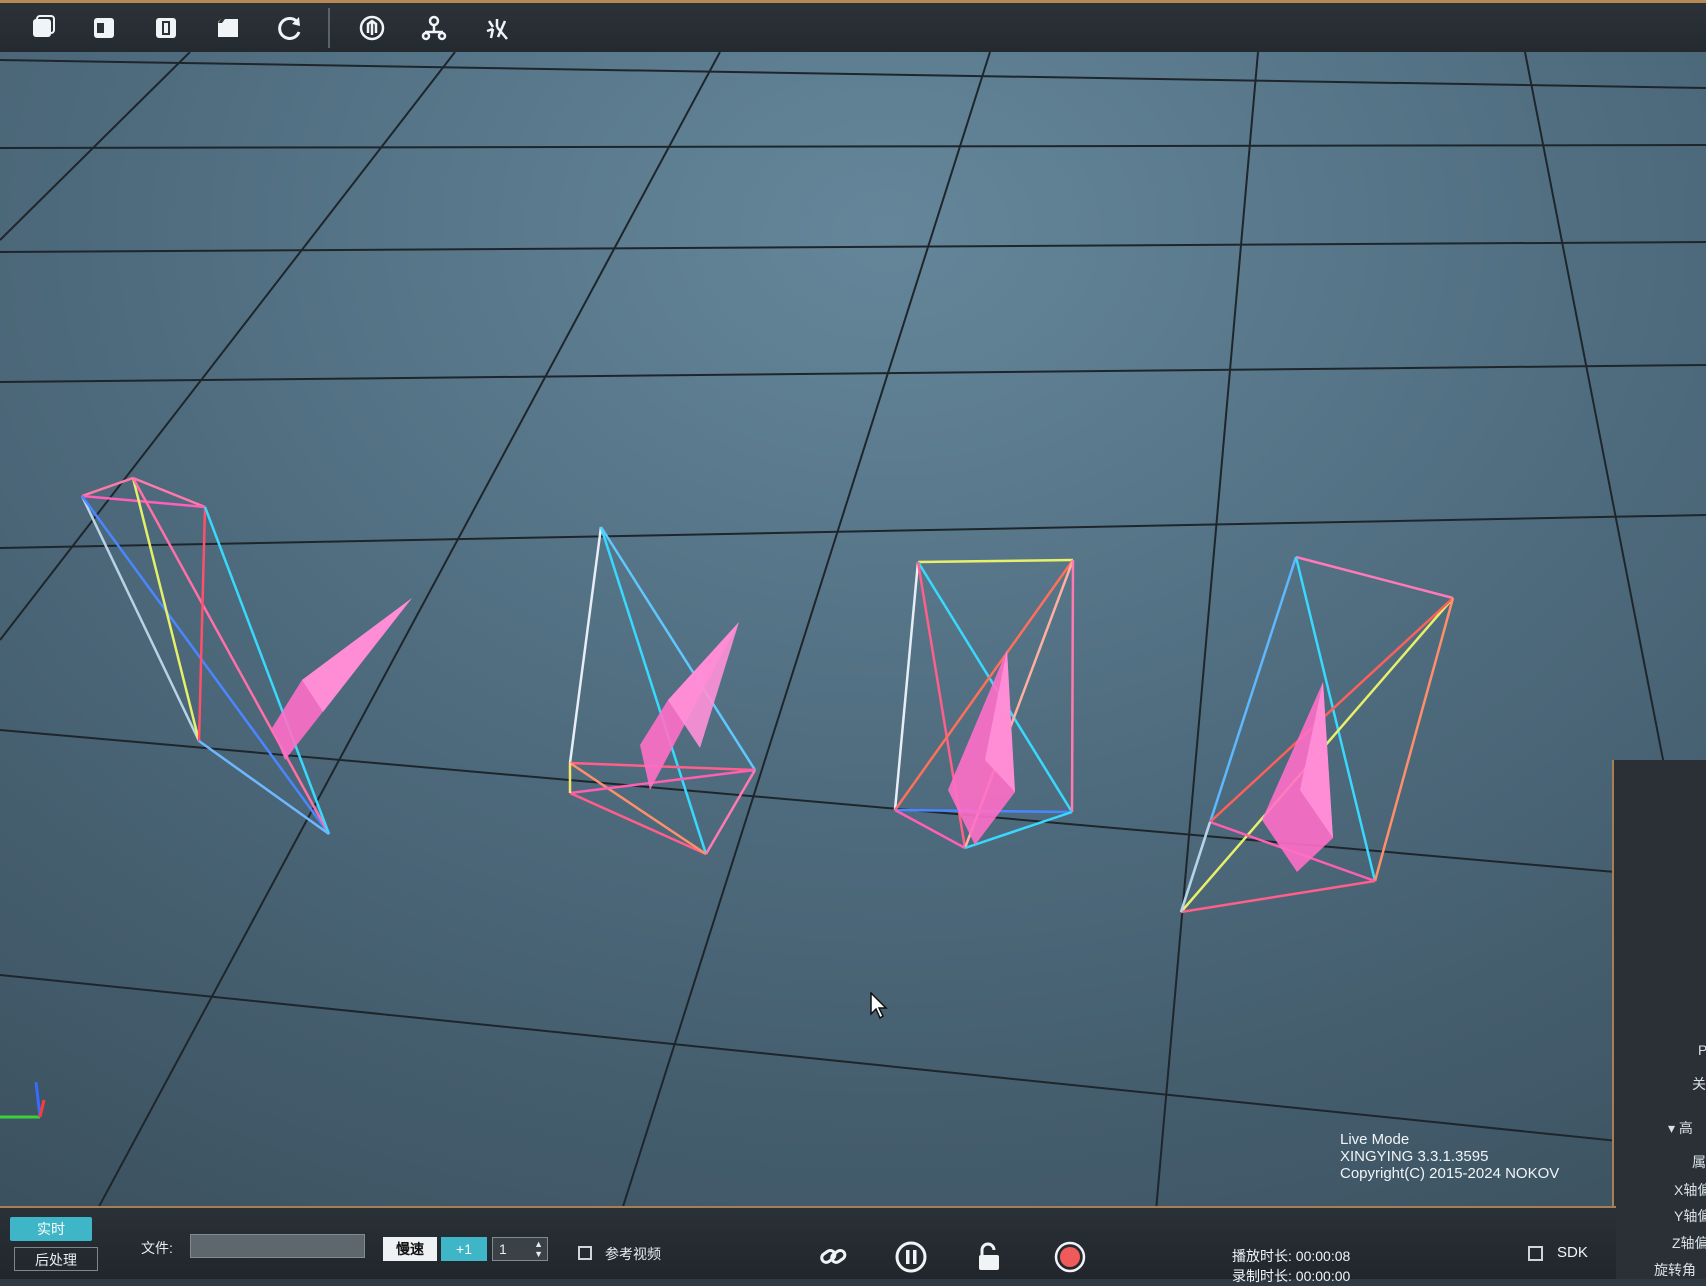 Image resolution: width=1706 pixels, height=1286 pixels. What do you see at coordinates (277, 1246) in the screenshot?
I see `file-input` at bounding box center [277, 1246].